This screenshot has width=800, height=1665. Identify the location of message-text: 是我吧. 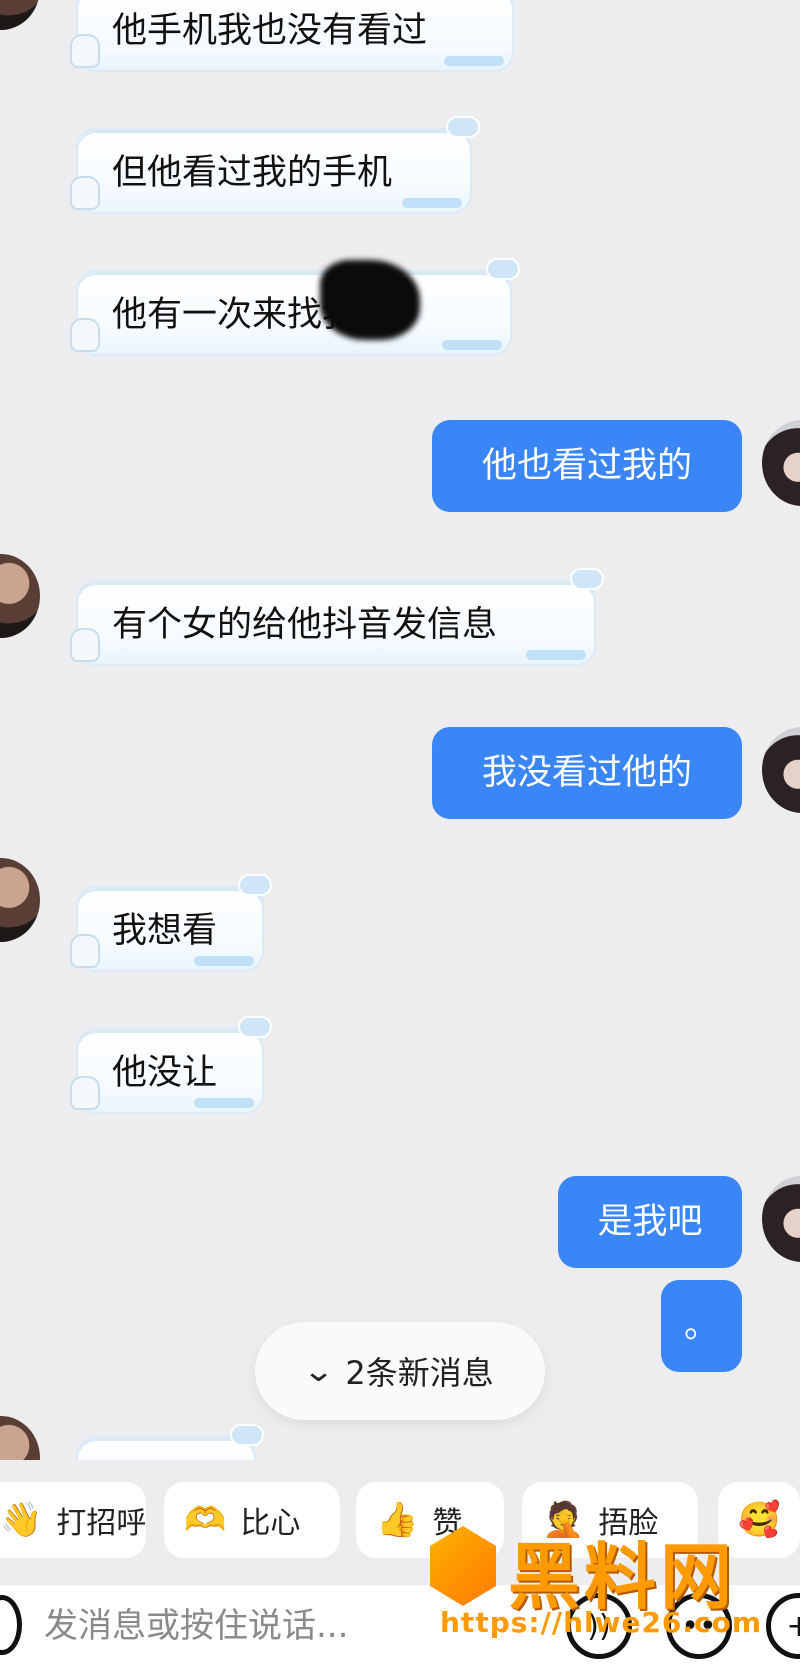
(650, 1222).